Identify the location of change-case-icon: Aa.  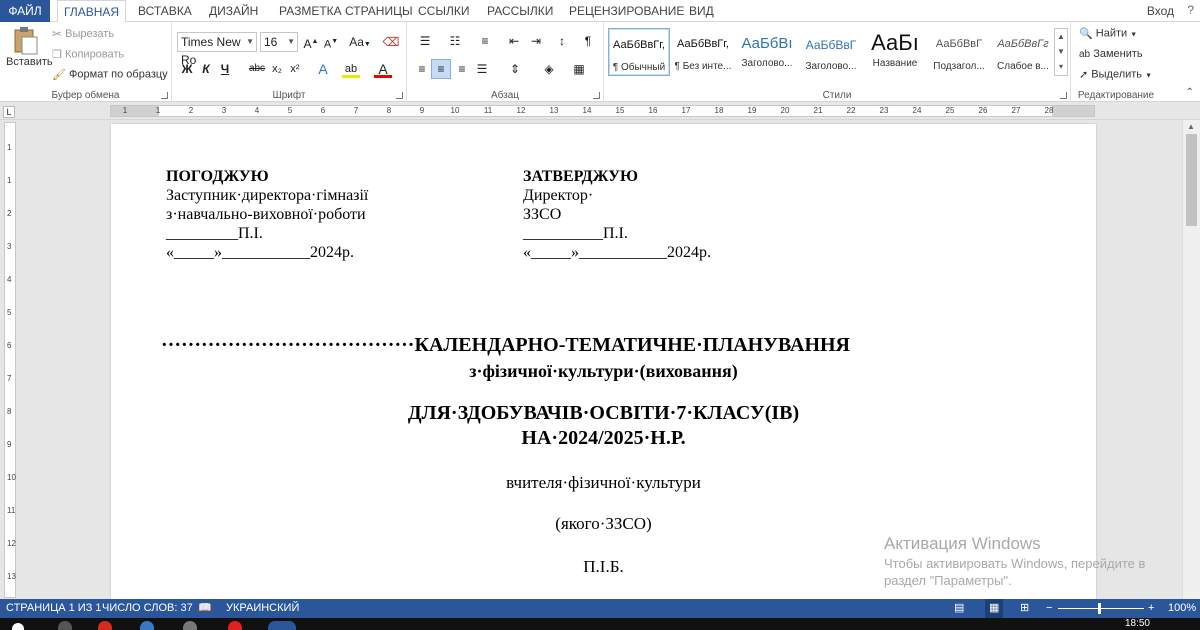
(356, 42).